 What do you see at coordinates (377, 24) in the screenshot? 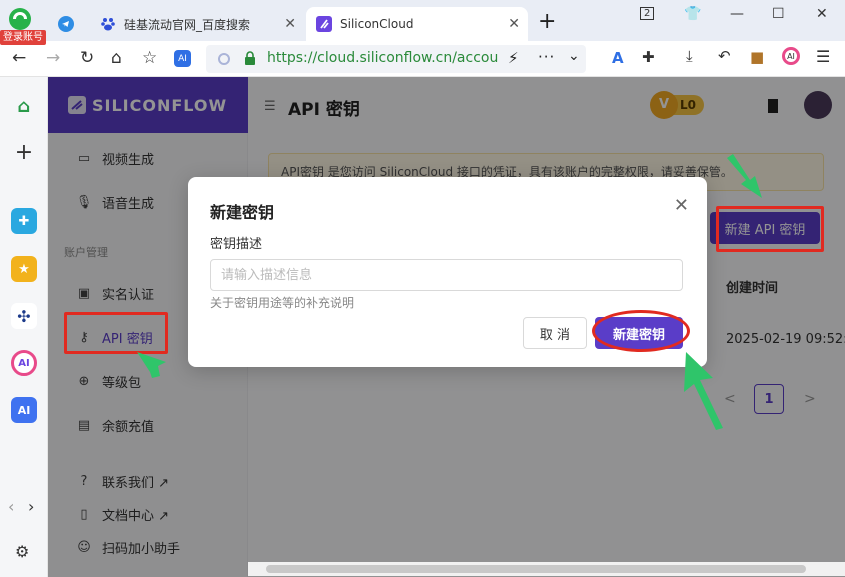
I see `tab-label: SiliconCloud` at bounding box center [377, 24].